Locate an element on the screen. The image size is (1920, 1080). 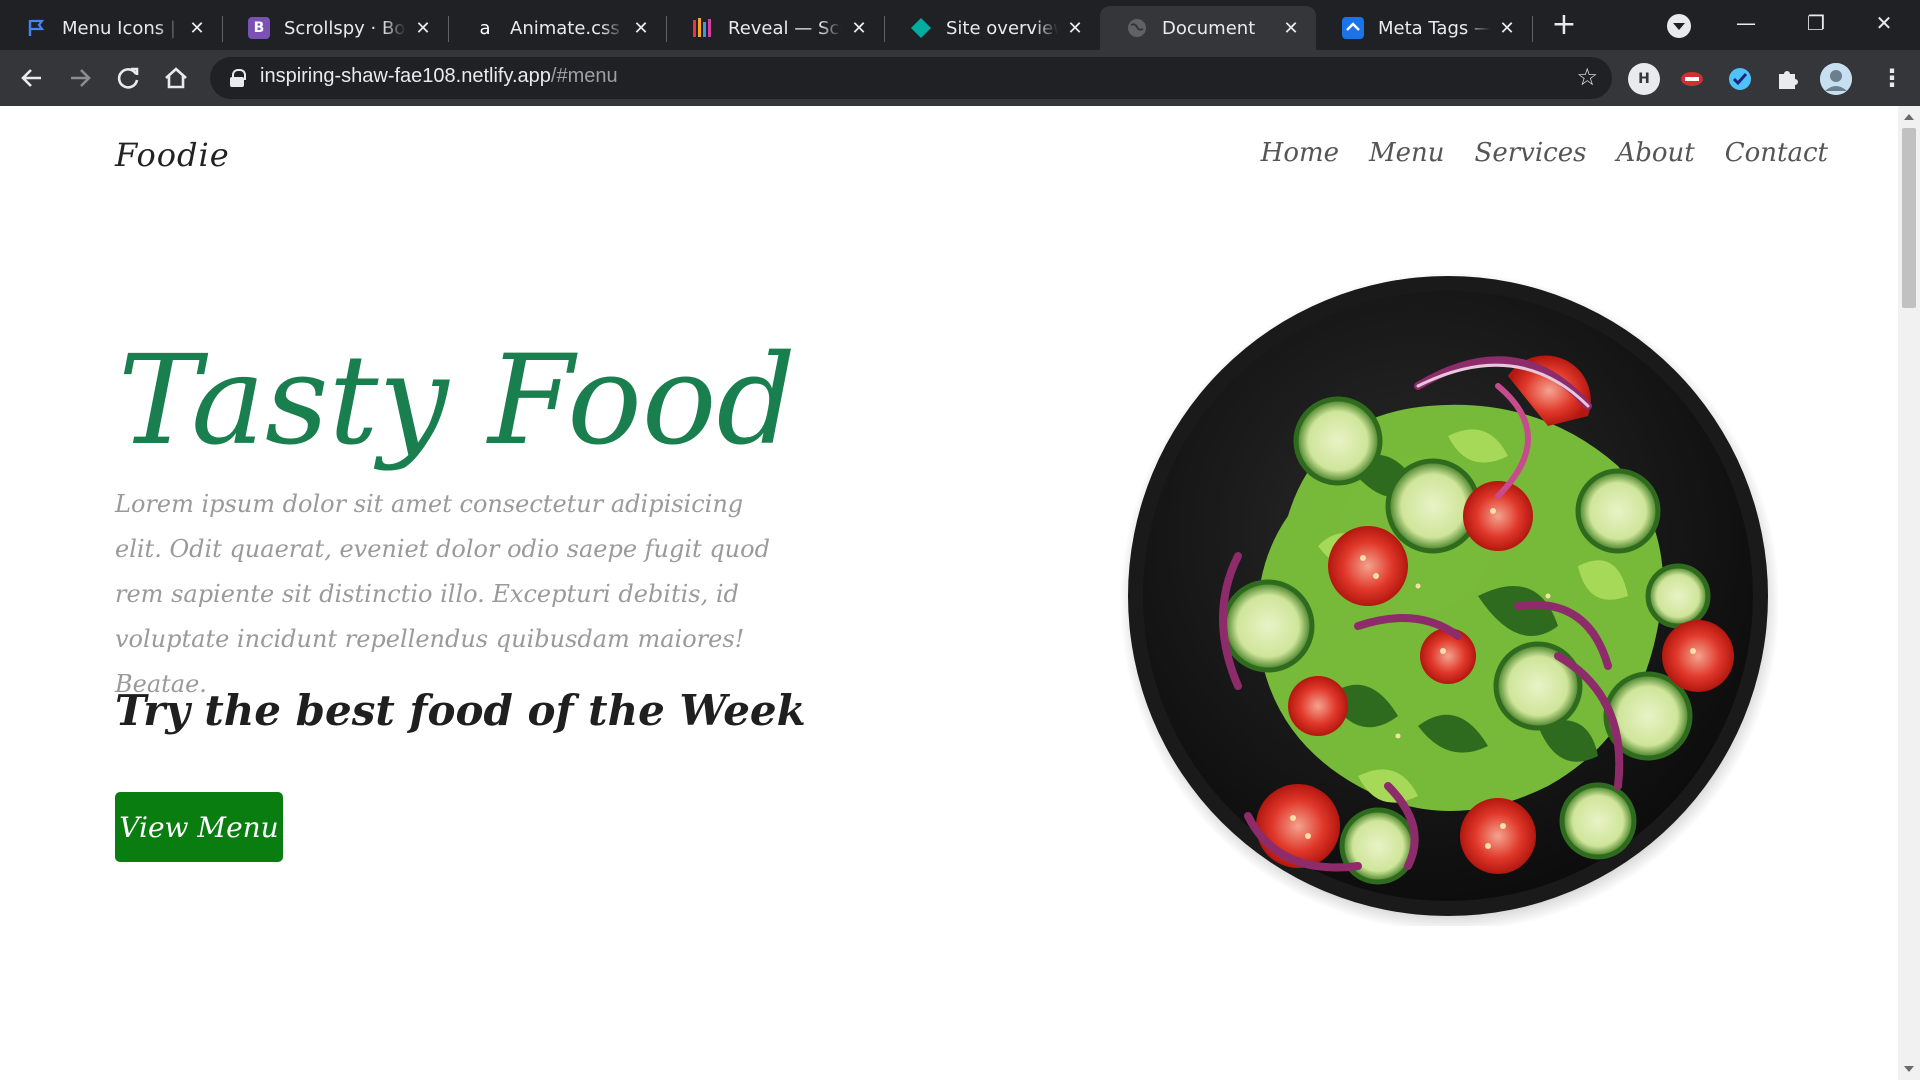
view-menu-button: View Menu is located at coordinates (199, 827).